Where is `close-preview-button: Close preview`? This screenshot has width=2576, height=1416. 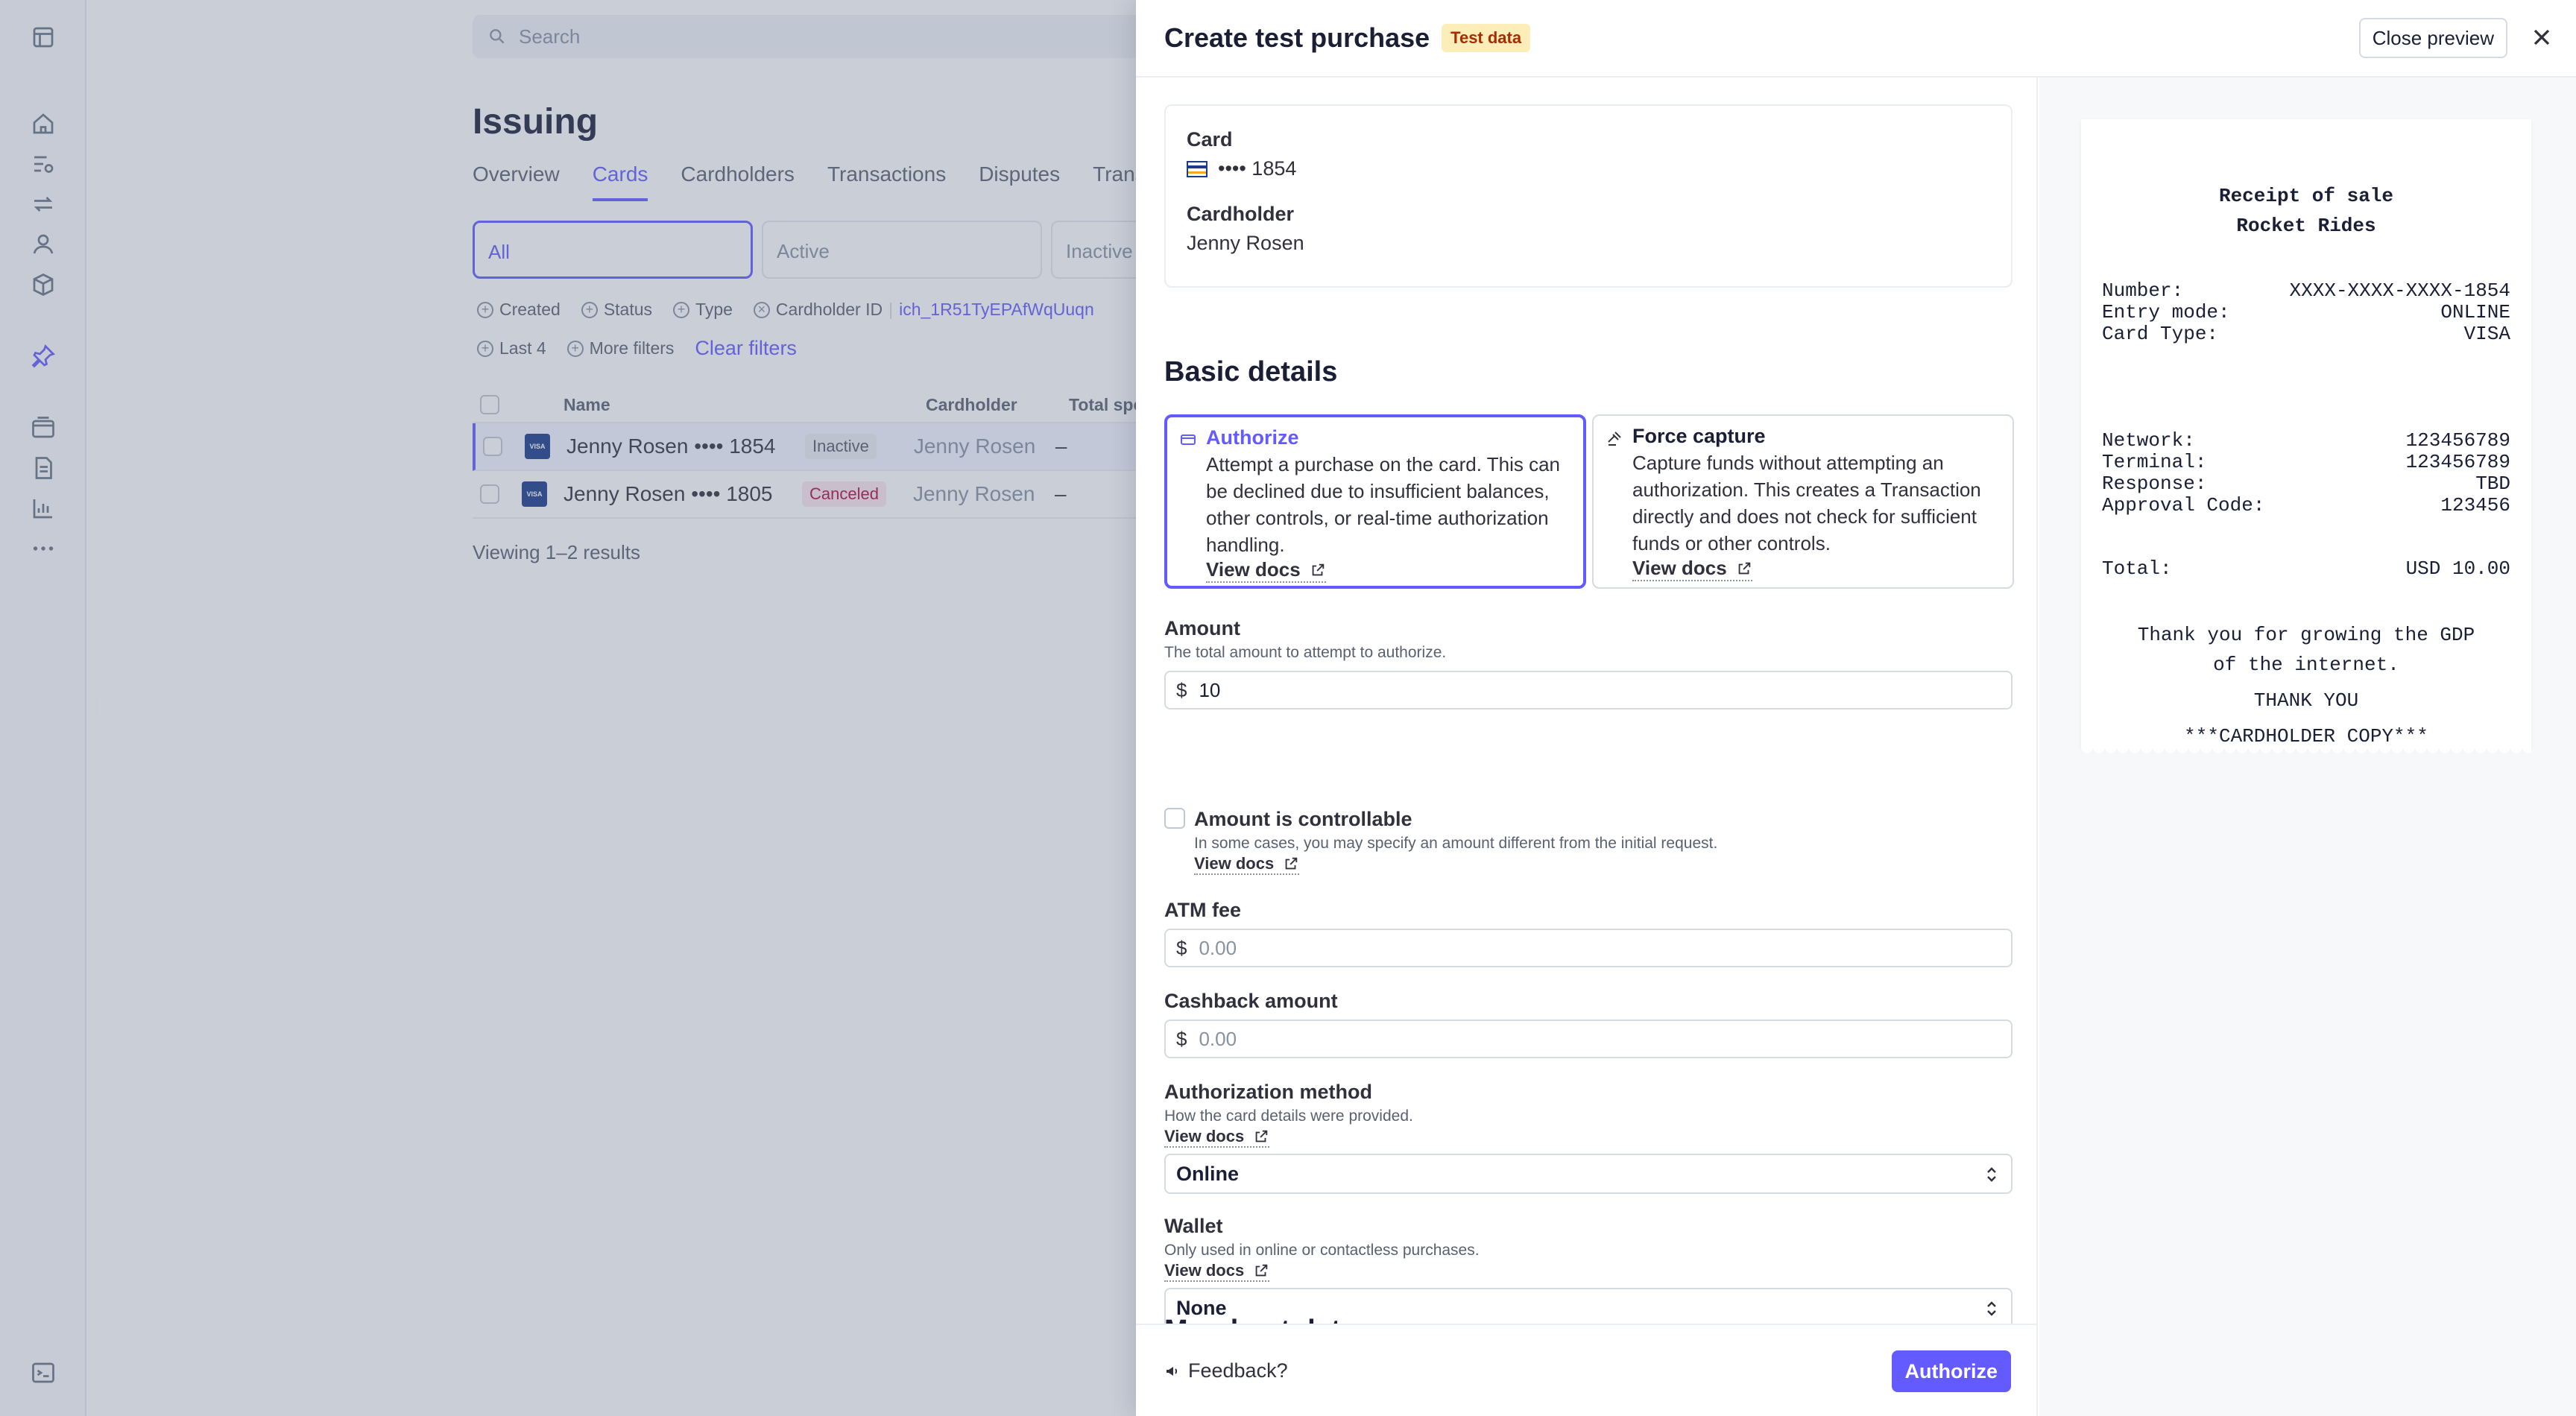 close-preview-button: Close preview is located at coordinates (2432, 38).